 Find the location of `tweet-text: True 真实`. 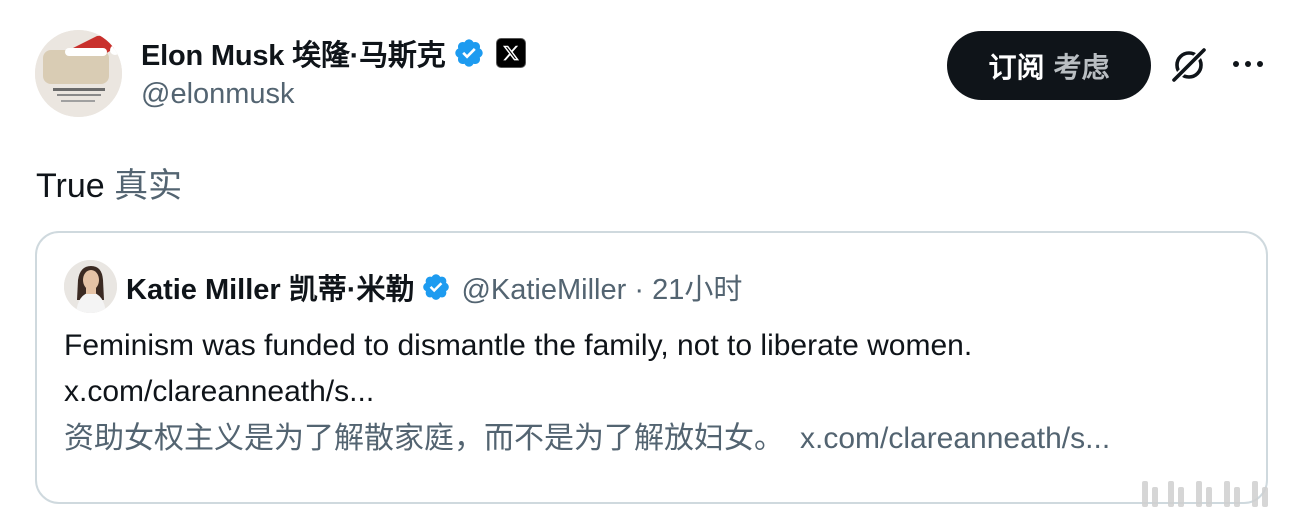

tweet-text: True 真实 is located at coordinates (109, 182).